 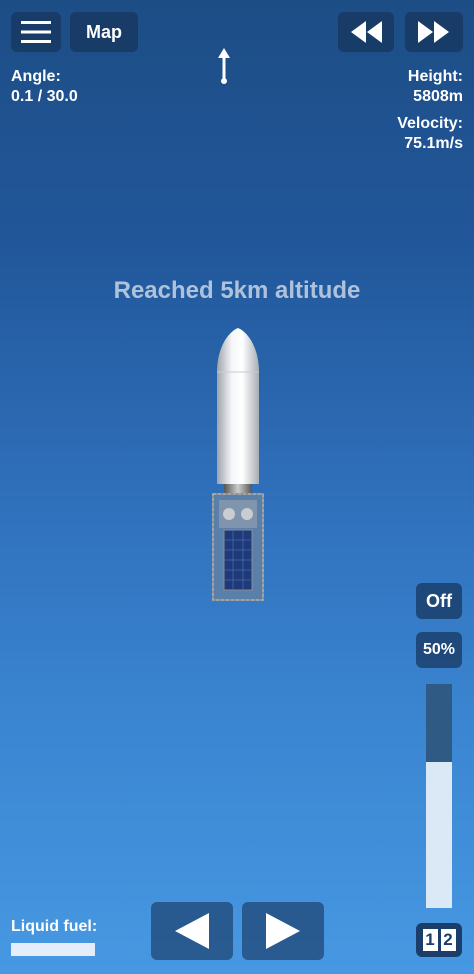 I want to click on throttle-percent-badge: 50%, so click(x=439, y=650).